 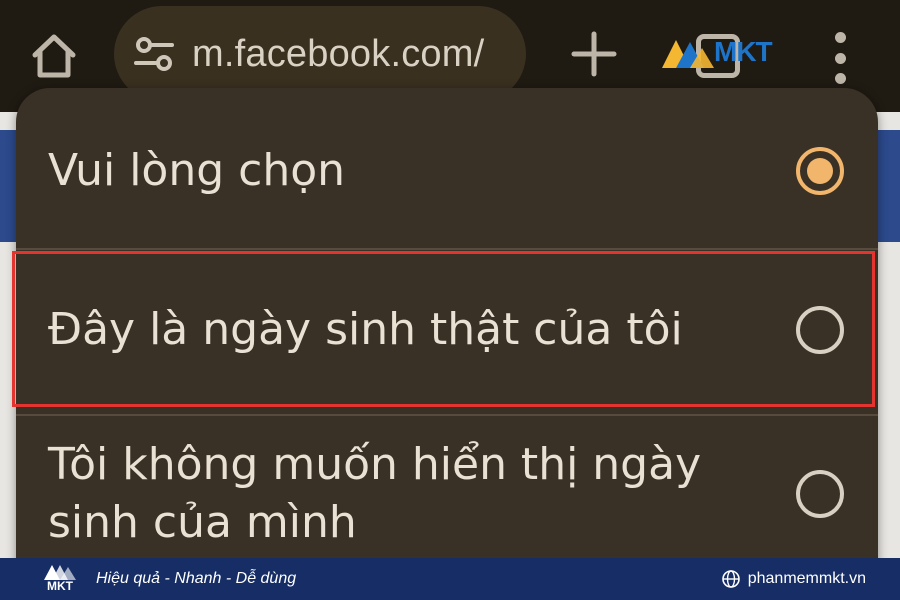 I want to click on home-icon, so click(x=54, y=56).